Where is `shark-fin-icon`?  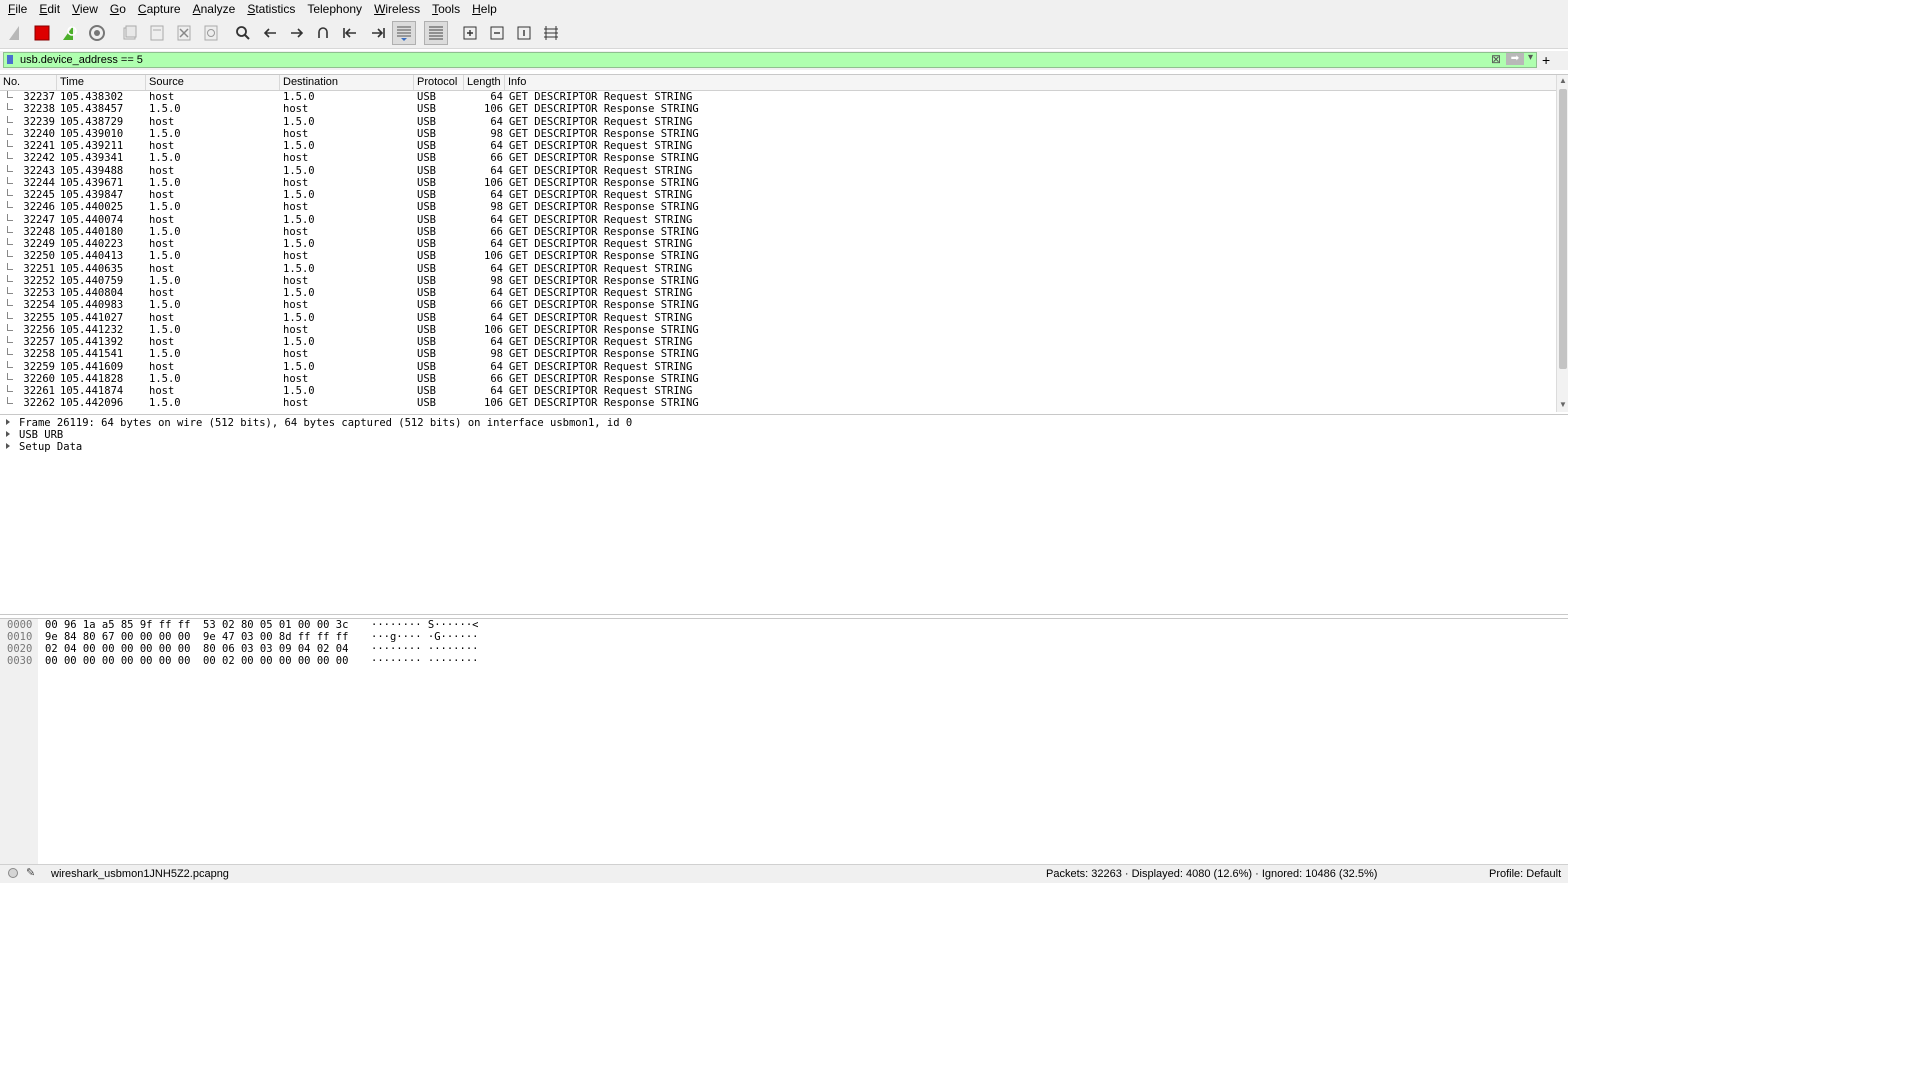 shark-fin-icon is located at coordinates (16, 33).